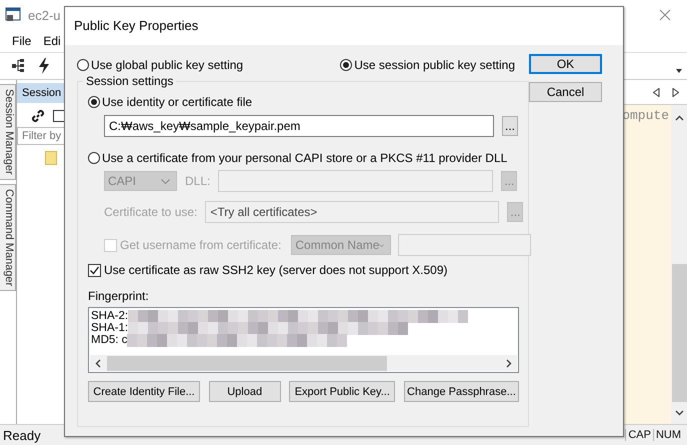  I want to click on dialog-button: OK, so click(565, 64).